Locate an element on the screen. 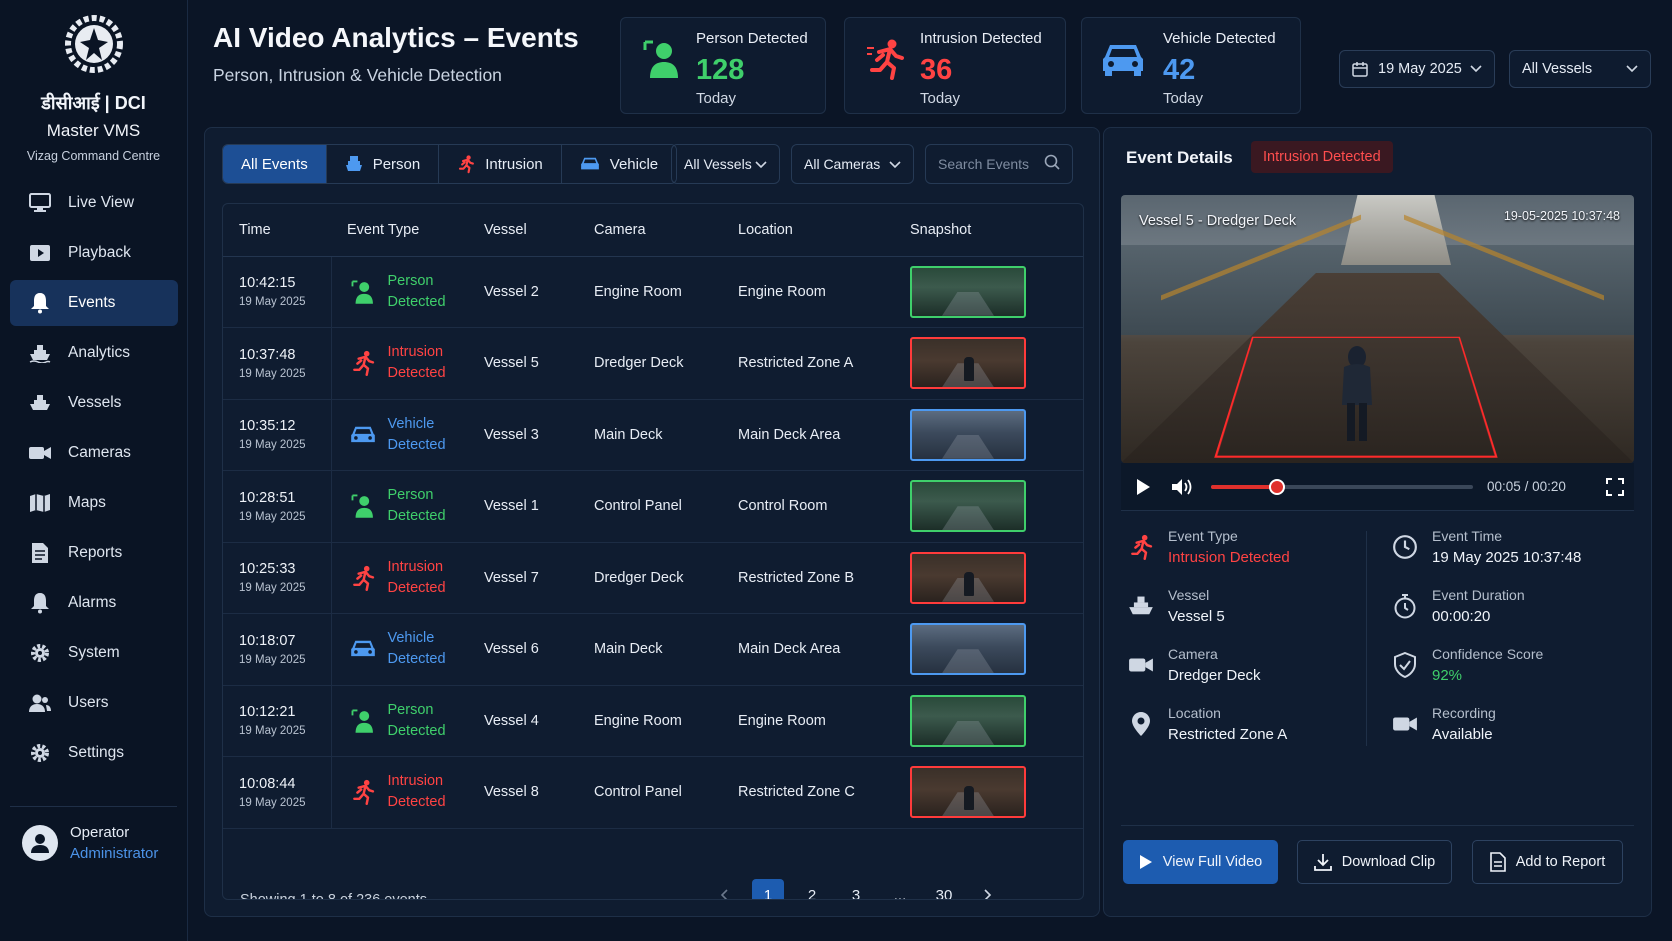  search-input is located at coordinates (988, 164).